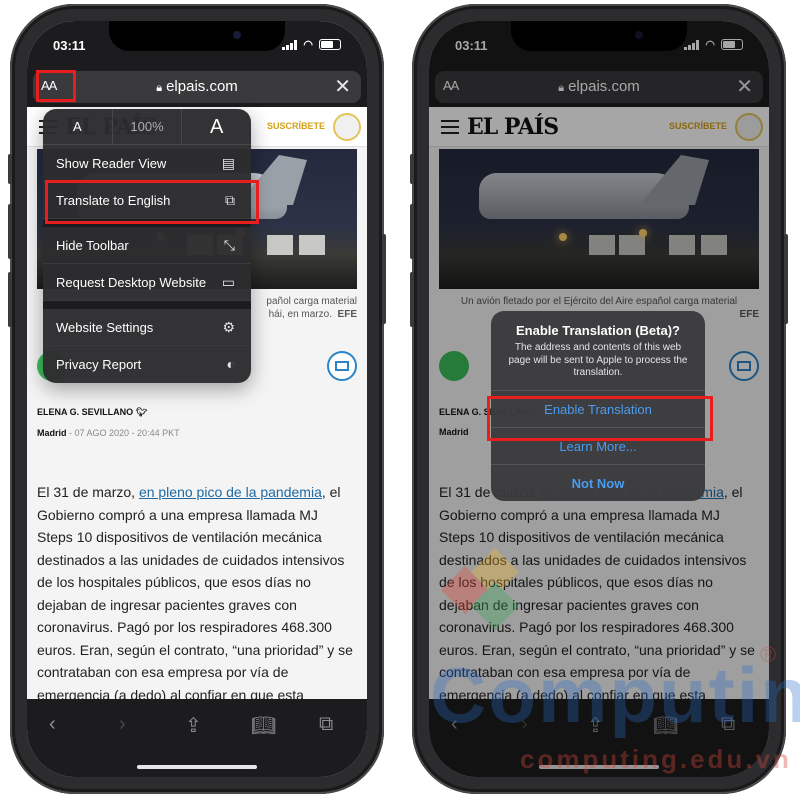 The height and width of the screenshot is (800, 800). I want to click on caption-credit: EFE, so click(347, 314).